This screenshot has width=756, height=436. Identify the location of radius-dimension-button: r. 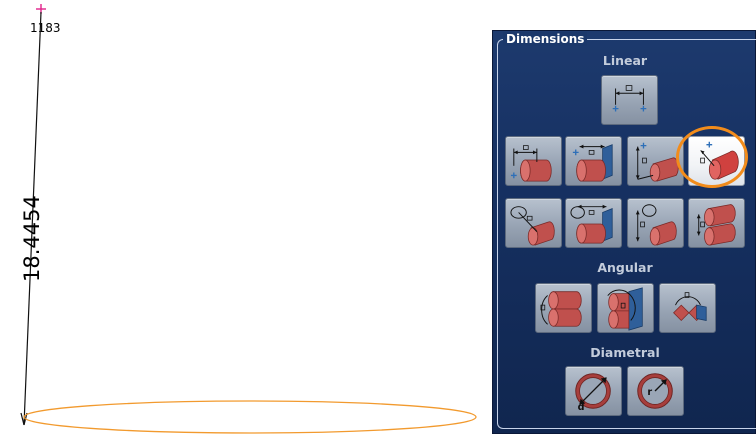
(655, 391).